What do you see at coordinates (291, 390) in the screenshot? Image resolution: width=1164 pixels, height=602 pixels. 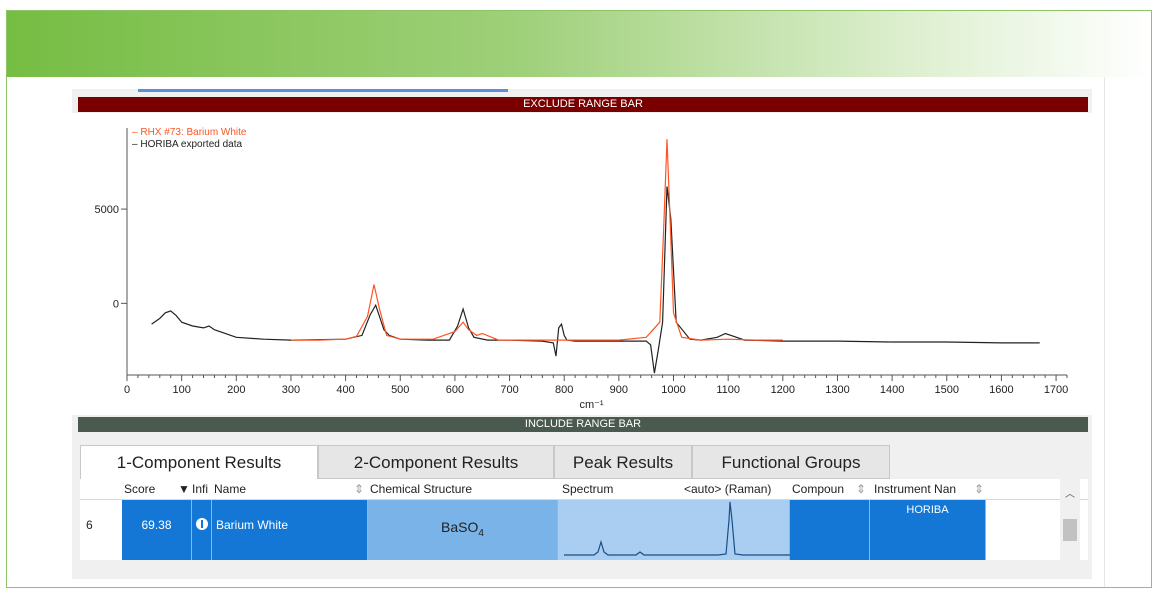 I see `x-tick-label: 300` at bounding box center [291, 390].